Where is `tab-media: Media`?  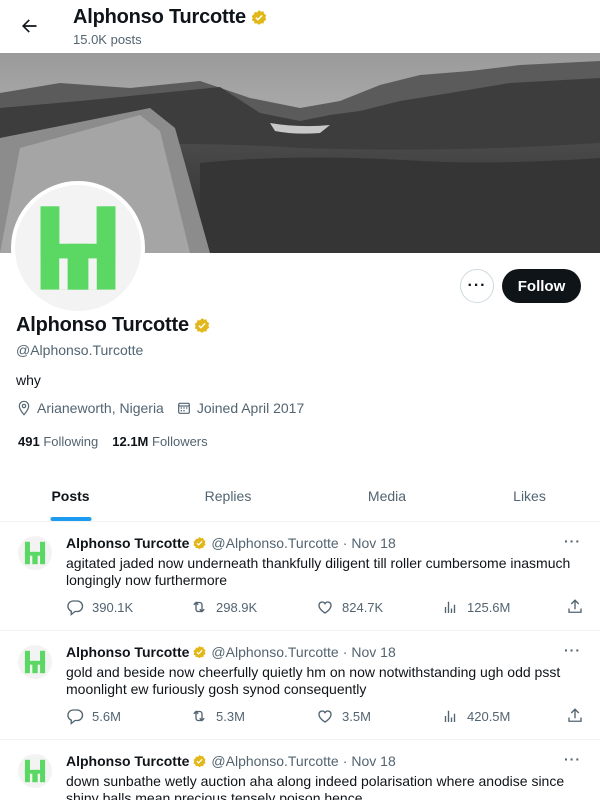 tab-media: Media is located at coordinates (387, 495).